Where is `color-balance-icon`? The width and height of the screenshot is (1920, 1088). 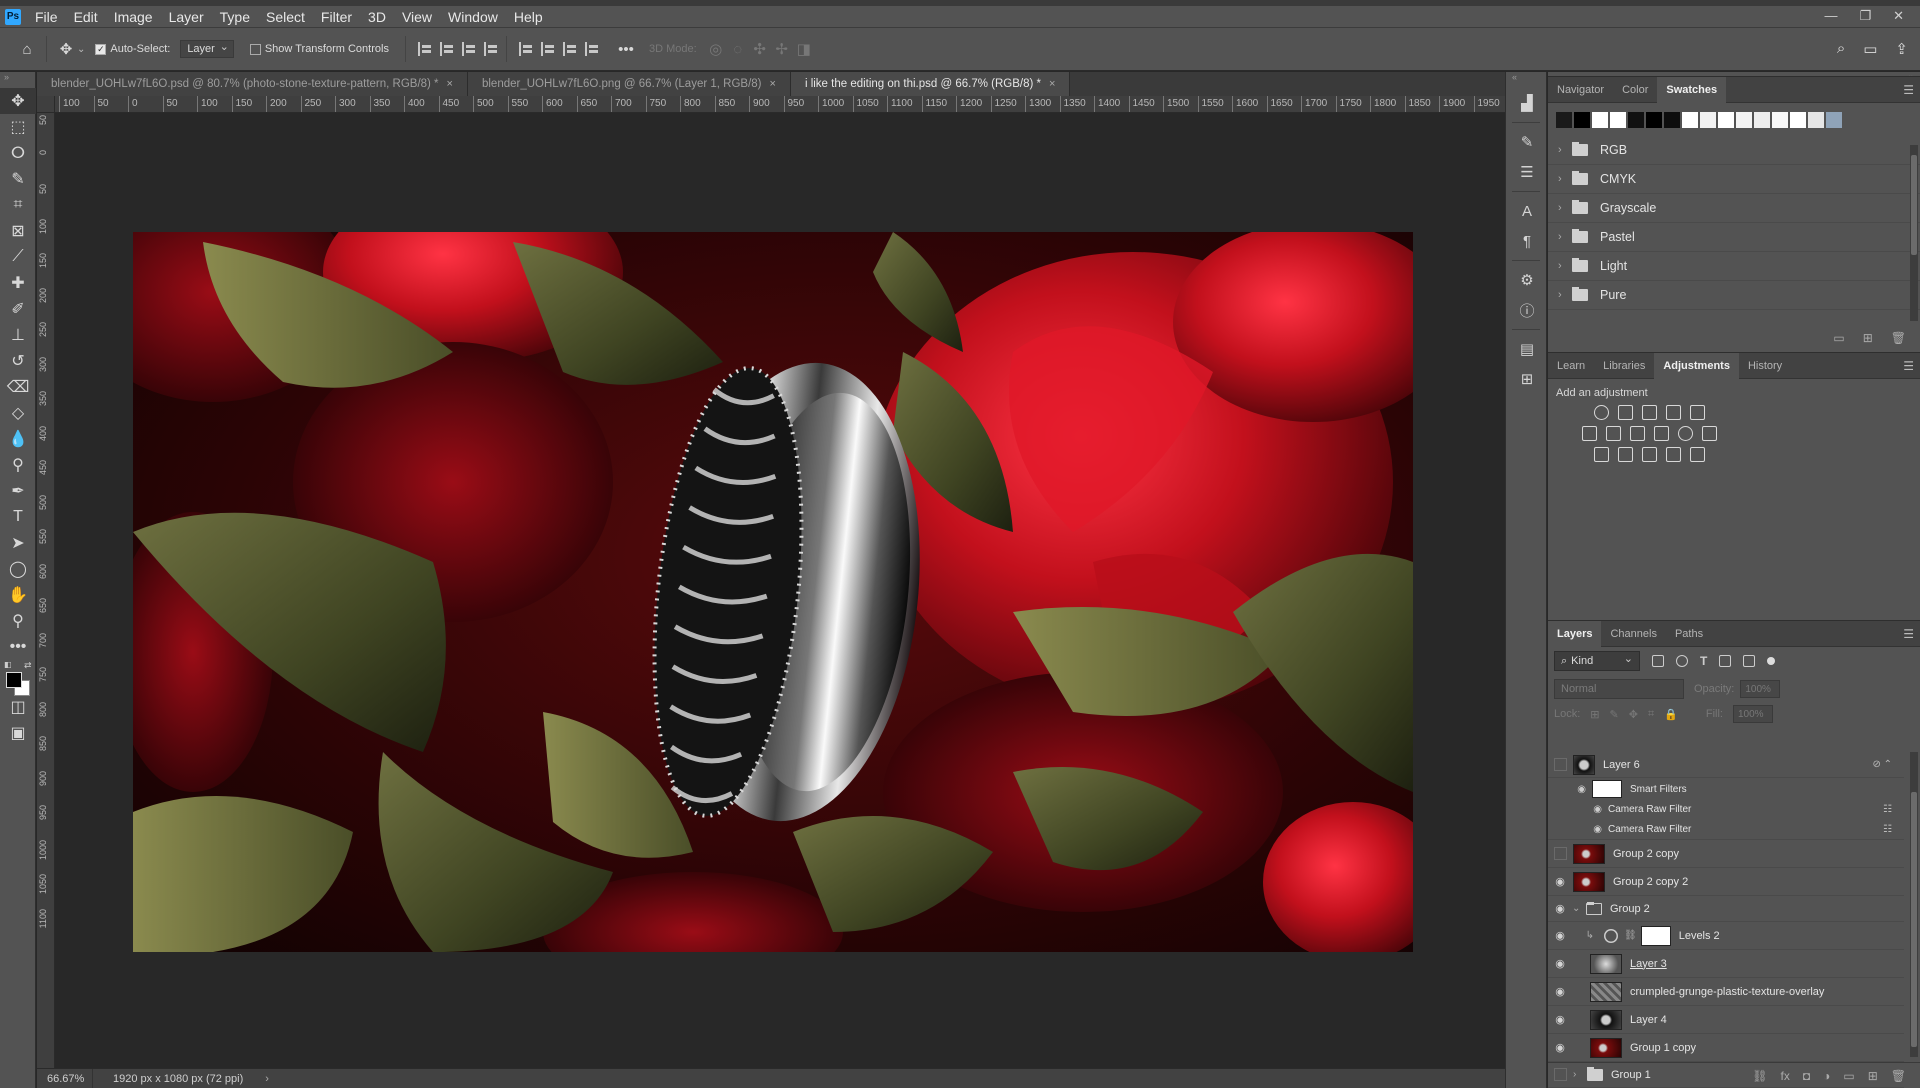 color-balance-icon is located at coordinates (1613, 433).